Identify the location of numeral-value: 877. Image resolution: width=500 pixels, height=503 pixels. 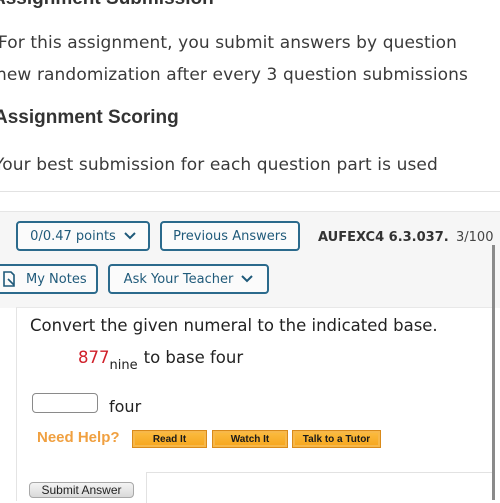
(94, 357).